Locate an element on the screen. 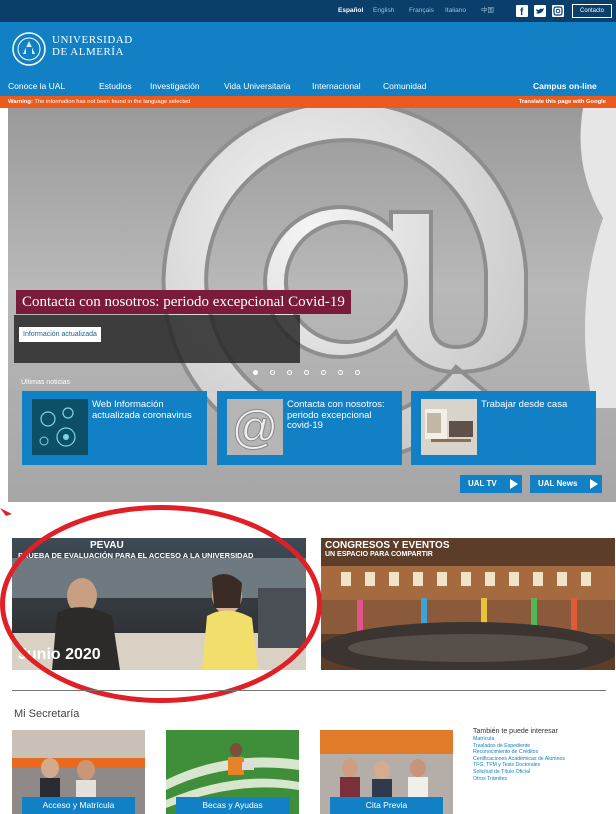  logo-line-2: DE ALMERÍA is located at coordinates (88, 52).